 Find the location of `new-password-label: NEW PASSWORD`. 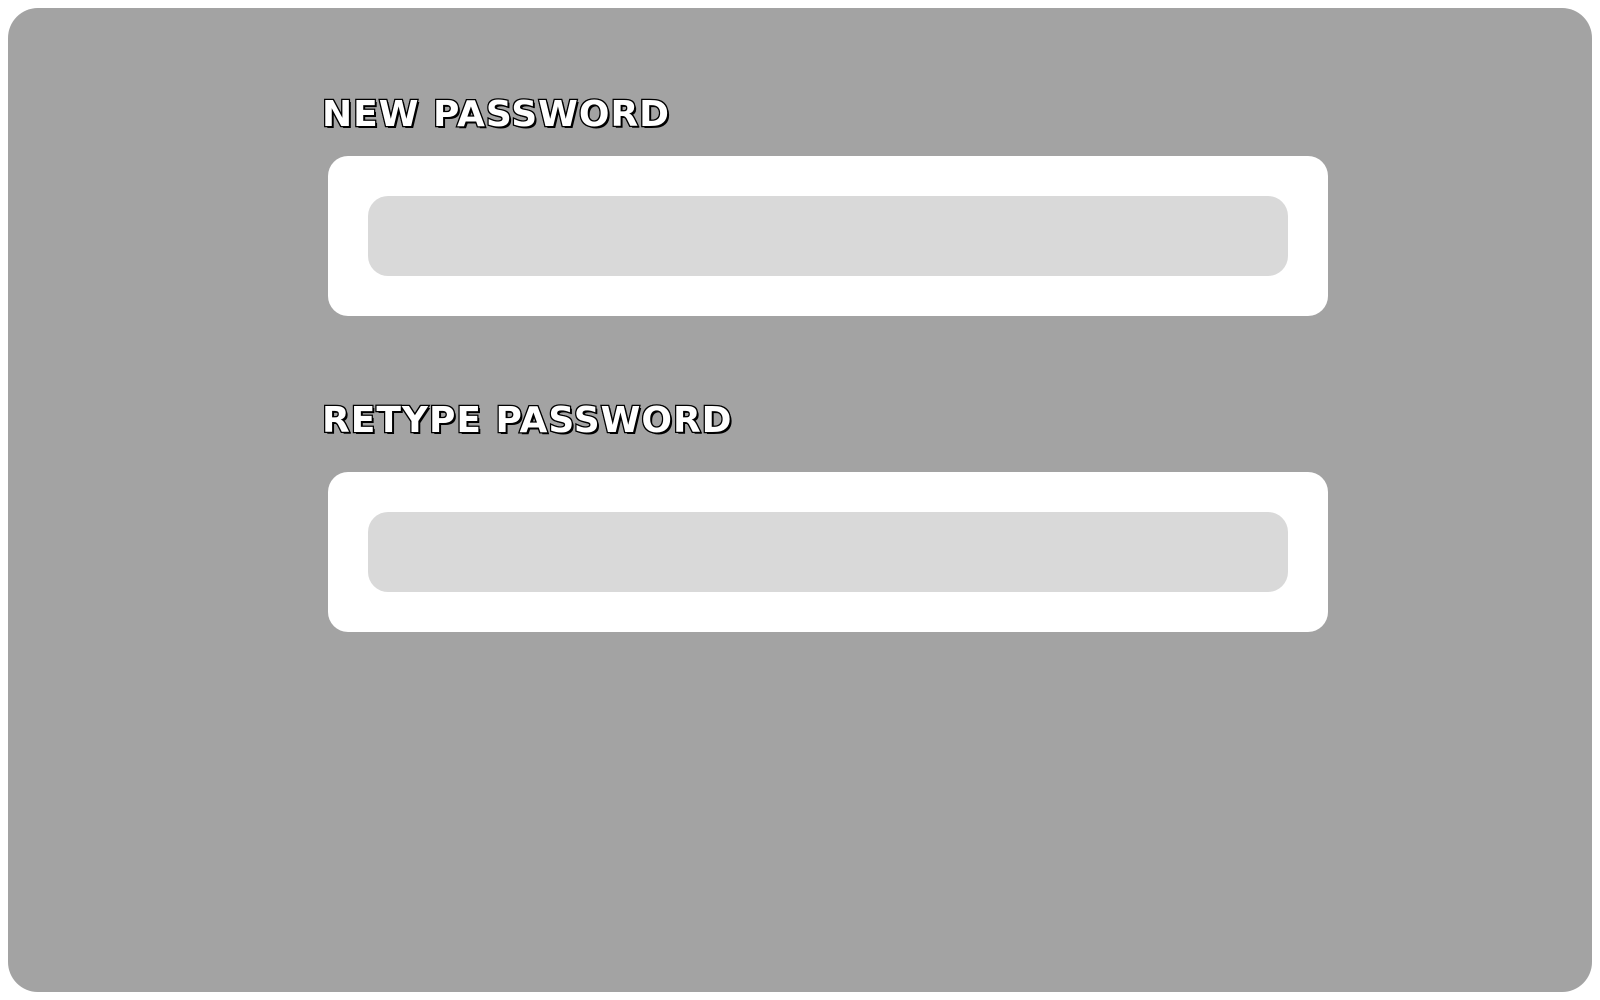

new-password-label: NEW PASSWORD is located at coordinates (496, 115).